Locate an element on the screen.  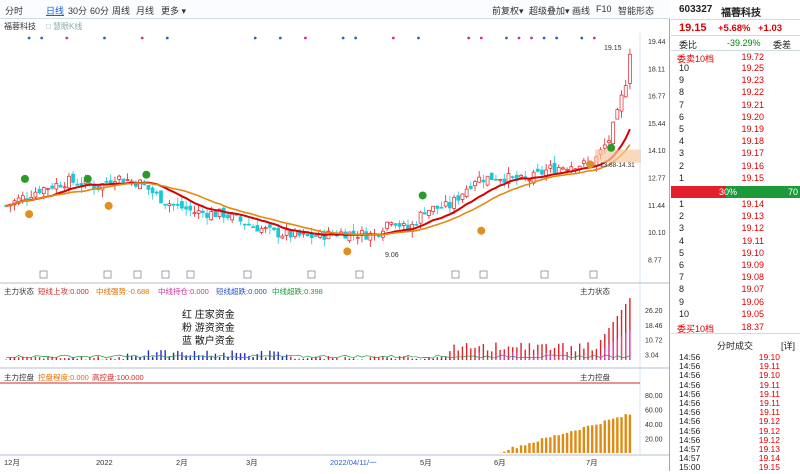
level-price: 19.10 is located at coordinates (752, 253).